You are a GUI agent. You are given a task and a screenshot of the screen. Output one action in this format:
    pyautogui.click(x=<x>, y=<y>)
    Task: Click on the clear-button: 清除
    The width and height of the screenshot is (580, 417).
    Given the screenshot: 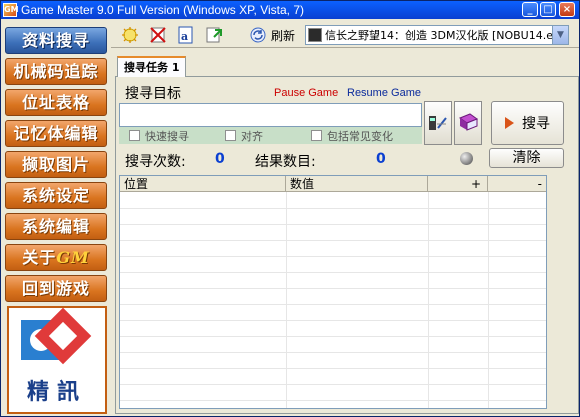 What is the action you would take?
    pyautogui.click(x=526, y=158)
    